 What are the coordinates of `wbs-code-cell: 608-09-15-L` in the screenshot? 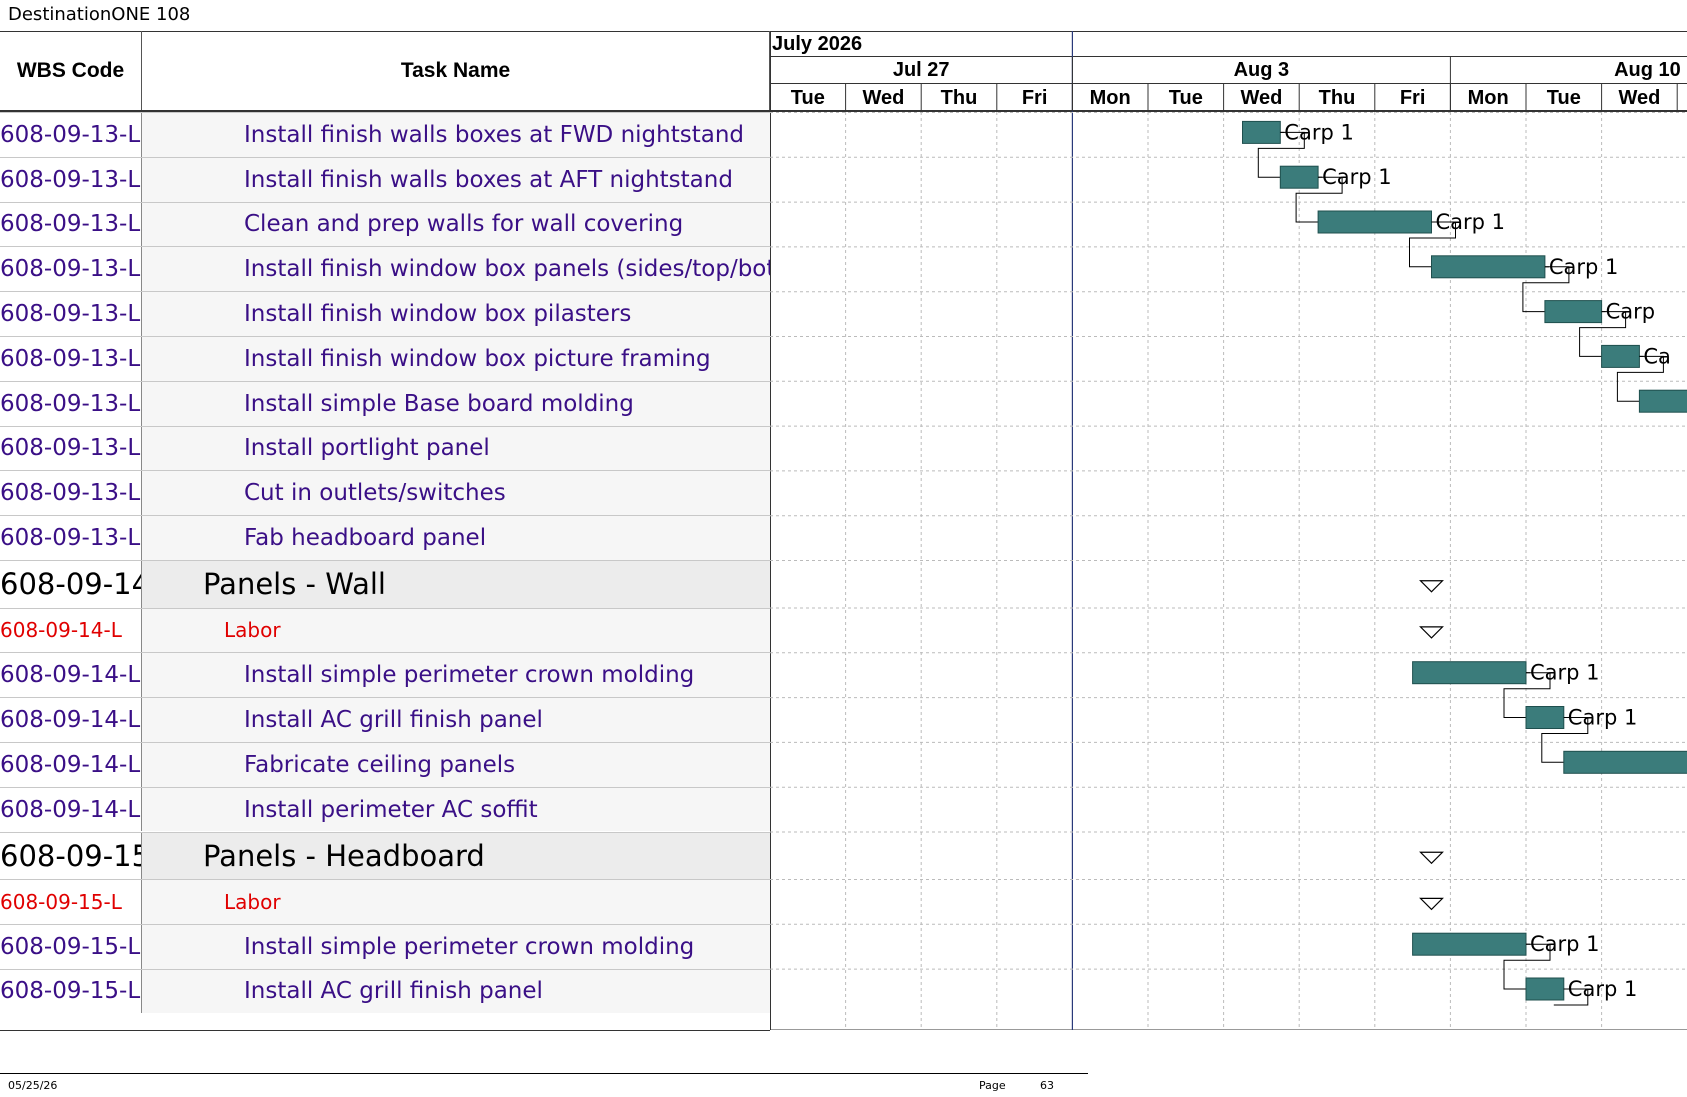 It's located at (71, 902).